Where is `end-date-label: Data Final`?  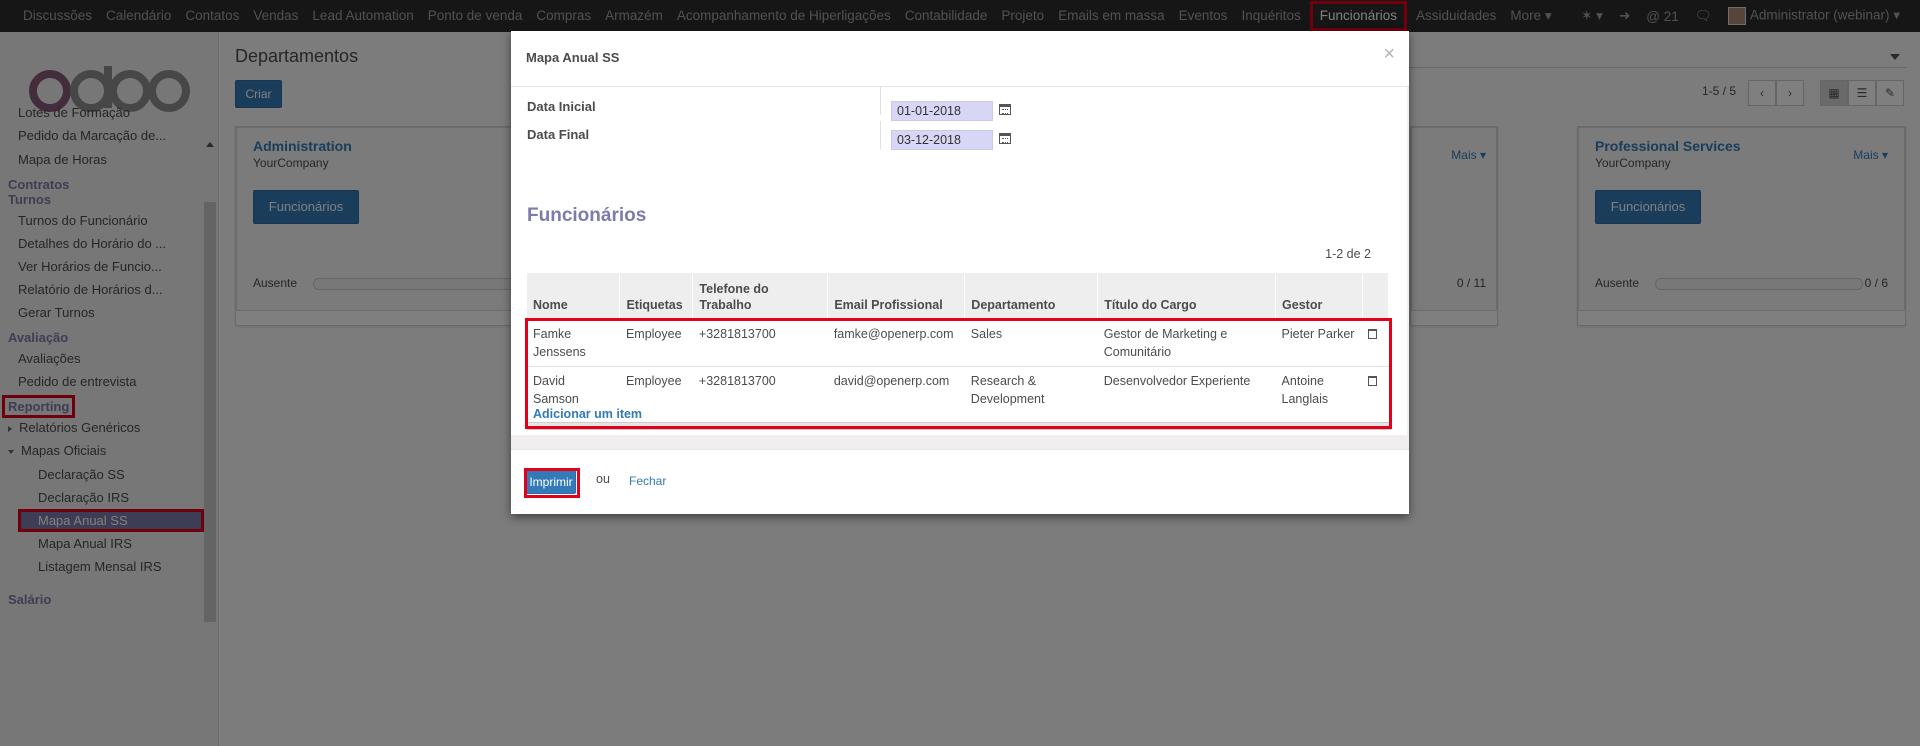
end-date-label: Data Final is located at coordinates (558, 134).